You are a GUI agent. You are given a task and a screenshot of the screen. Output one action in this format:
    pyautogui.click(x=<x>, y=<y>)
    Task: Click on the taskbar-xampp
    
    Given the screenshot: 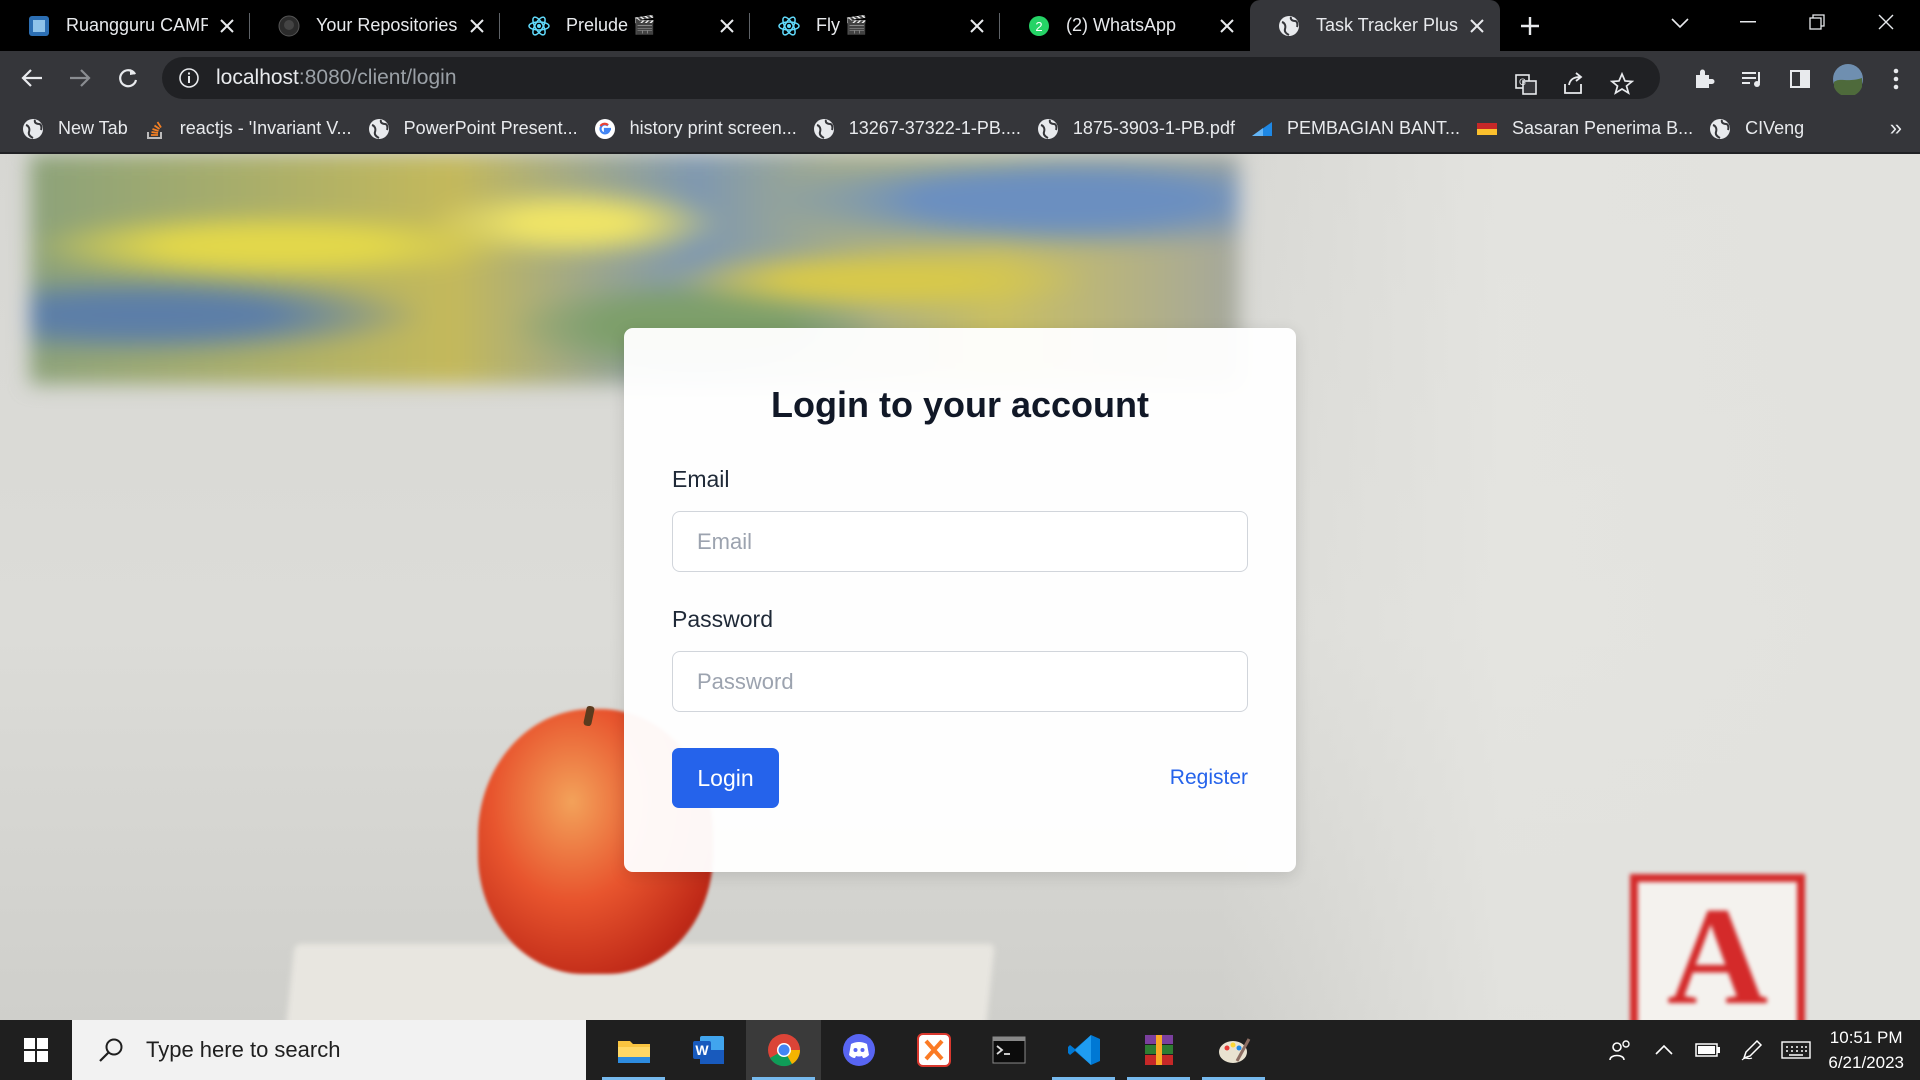 What is the action you would take?
    pyautogui.click(x=933, y=1050)
    